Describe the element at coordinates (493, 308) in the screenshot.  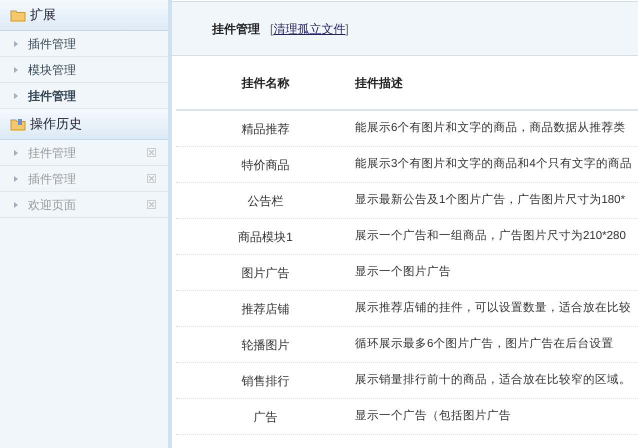
I see `table-cell-text: 展示推荐店铺的挂件，可以设置数量，适合放在比较` at that location.